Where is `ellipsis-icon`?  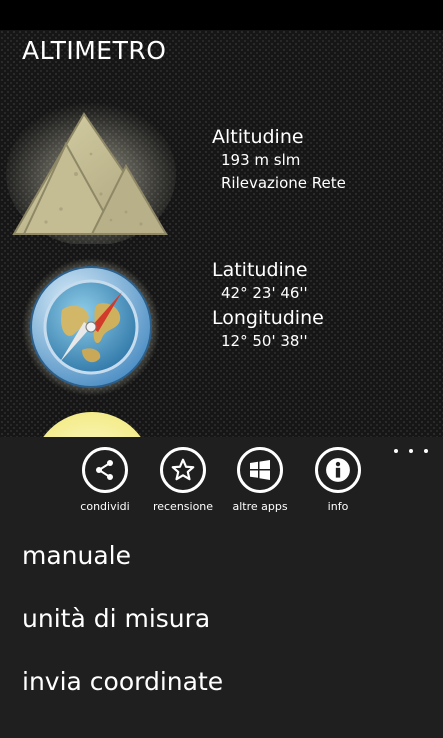
ellipsis-icon is located at coordinates (396, 451).